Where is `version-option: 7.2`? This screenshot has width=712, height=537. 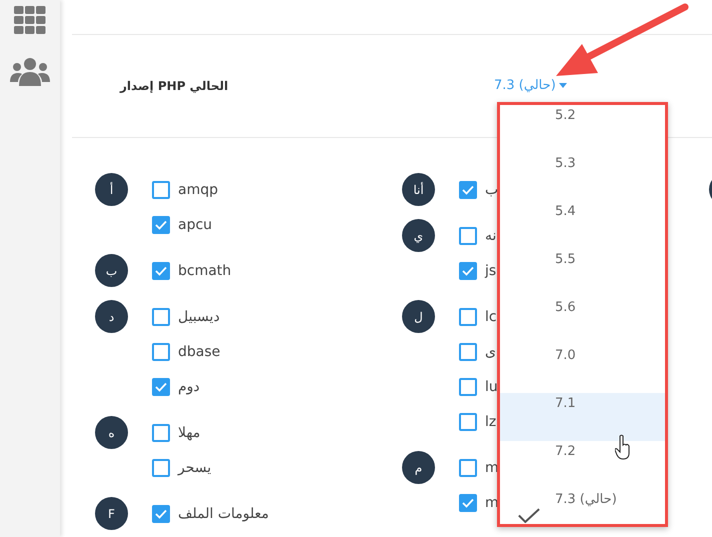 version-option: 7.2 is located at coordinates (582, 465).